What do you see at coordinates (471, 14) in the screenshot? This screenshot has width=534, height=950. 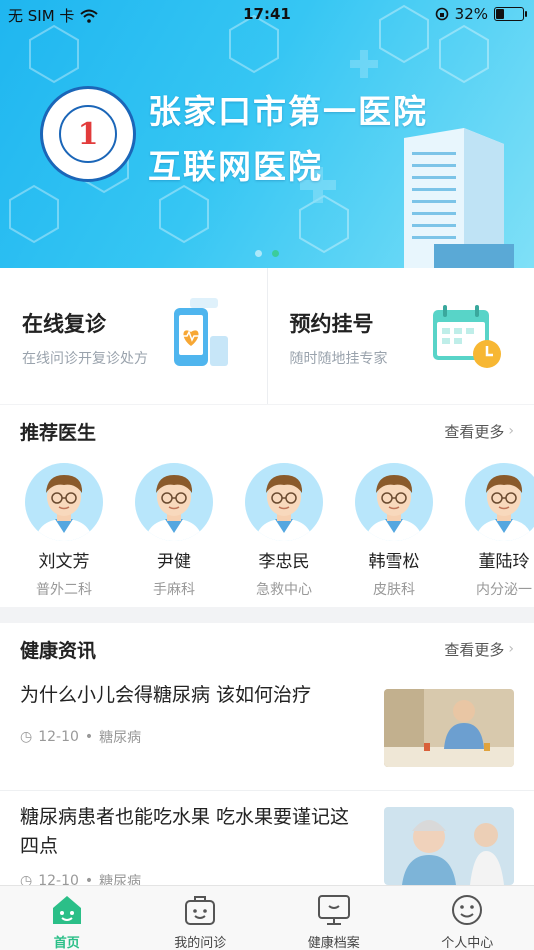 I see `battery-percent: 32%` at bounding box center [471, 14].